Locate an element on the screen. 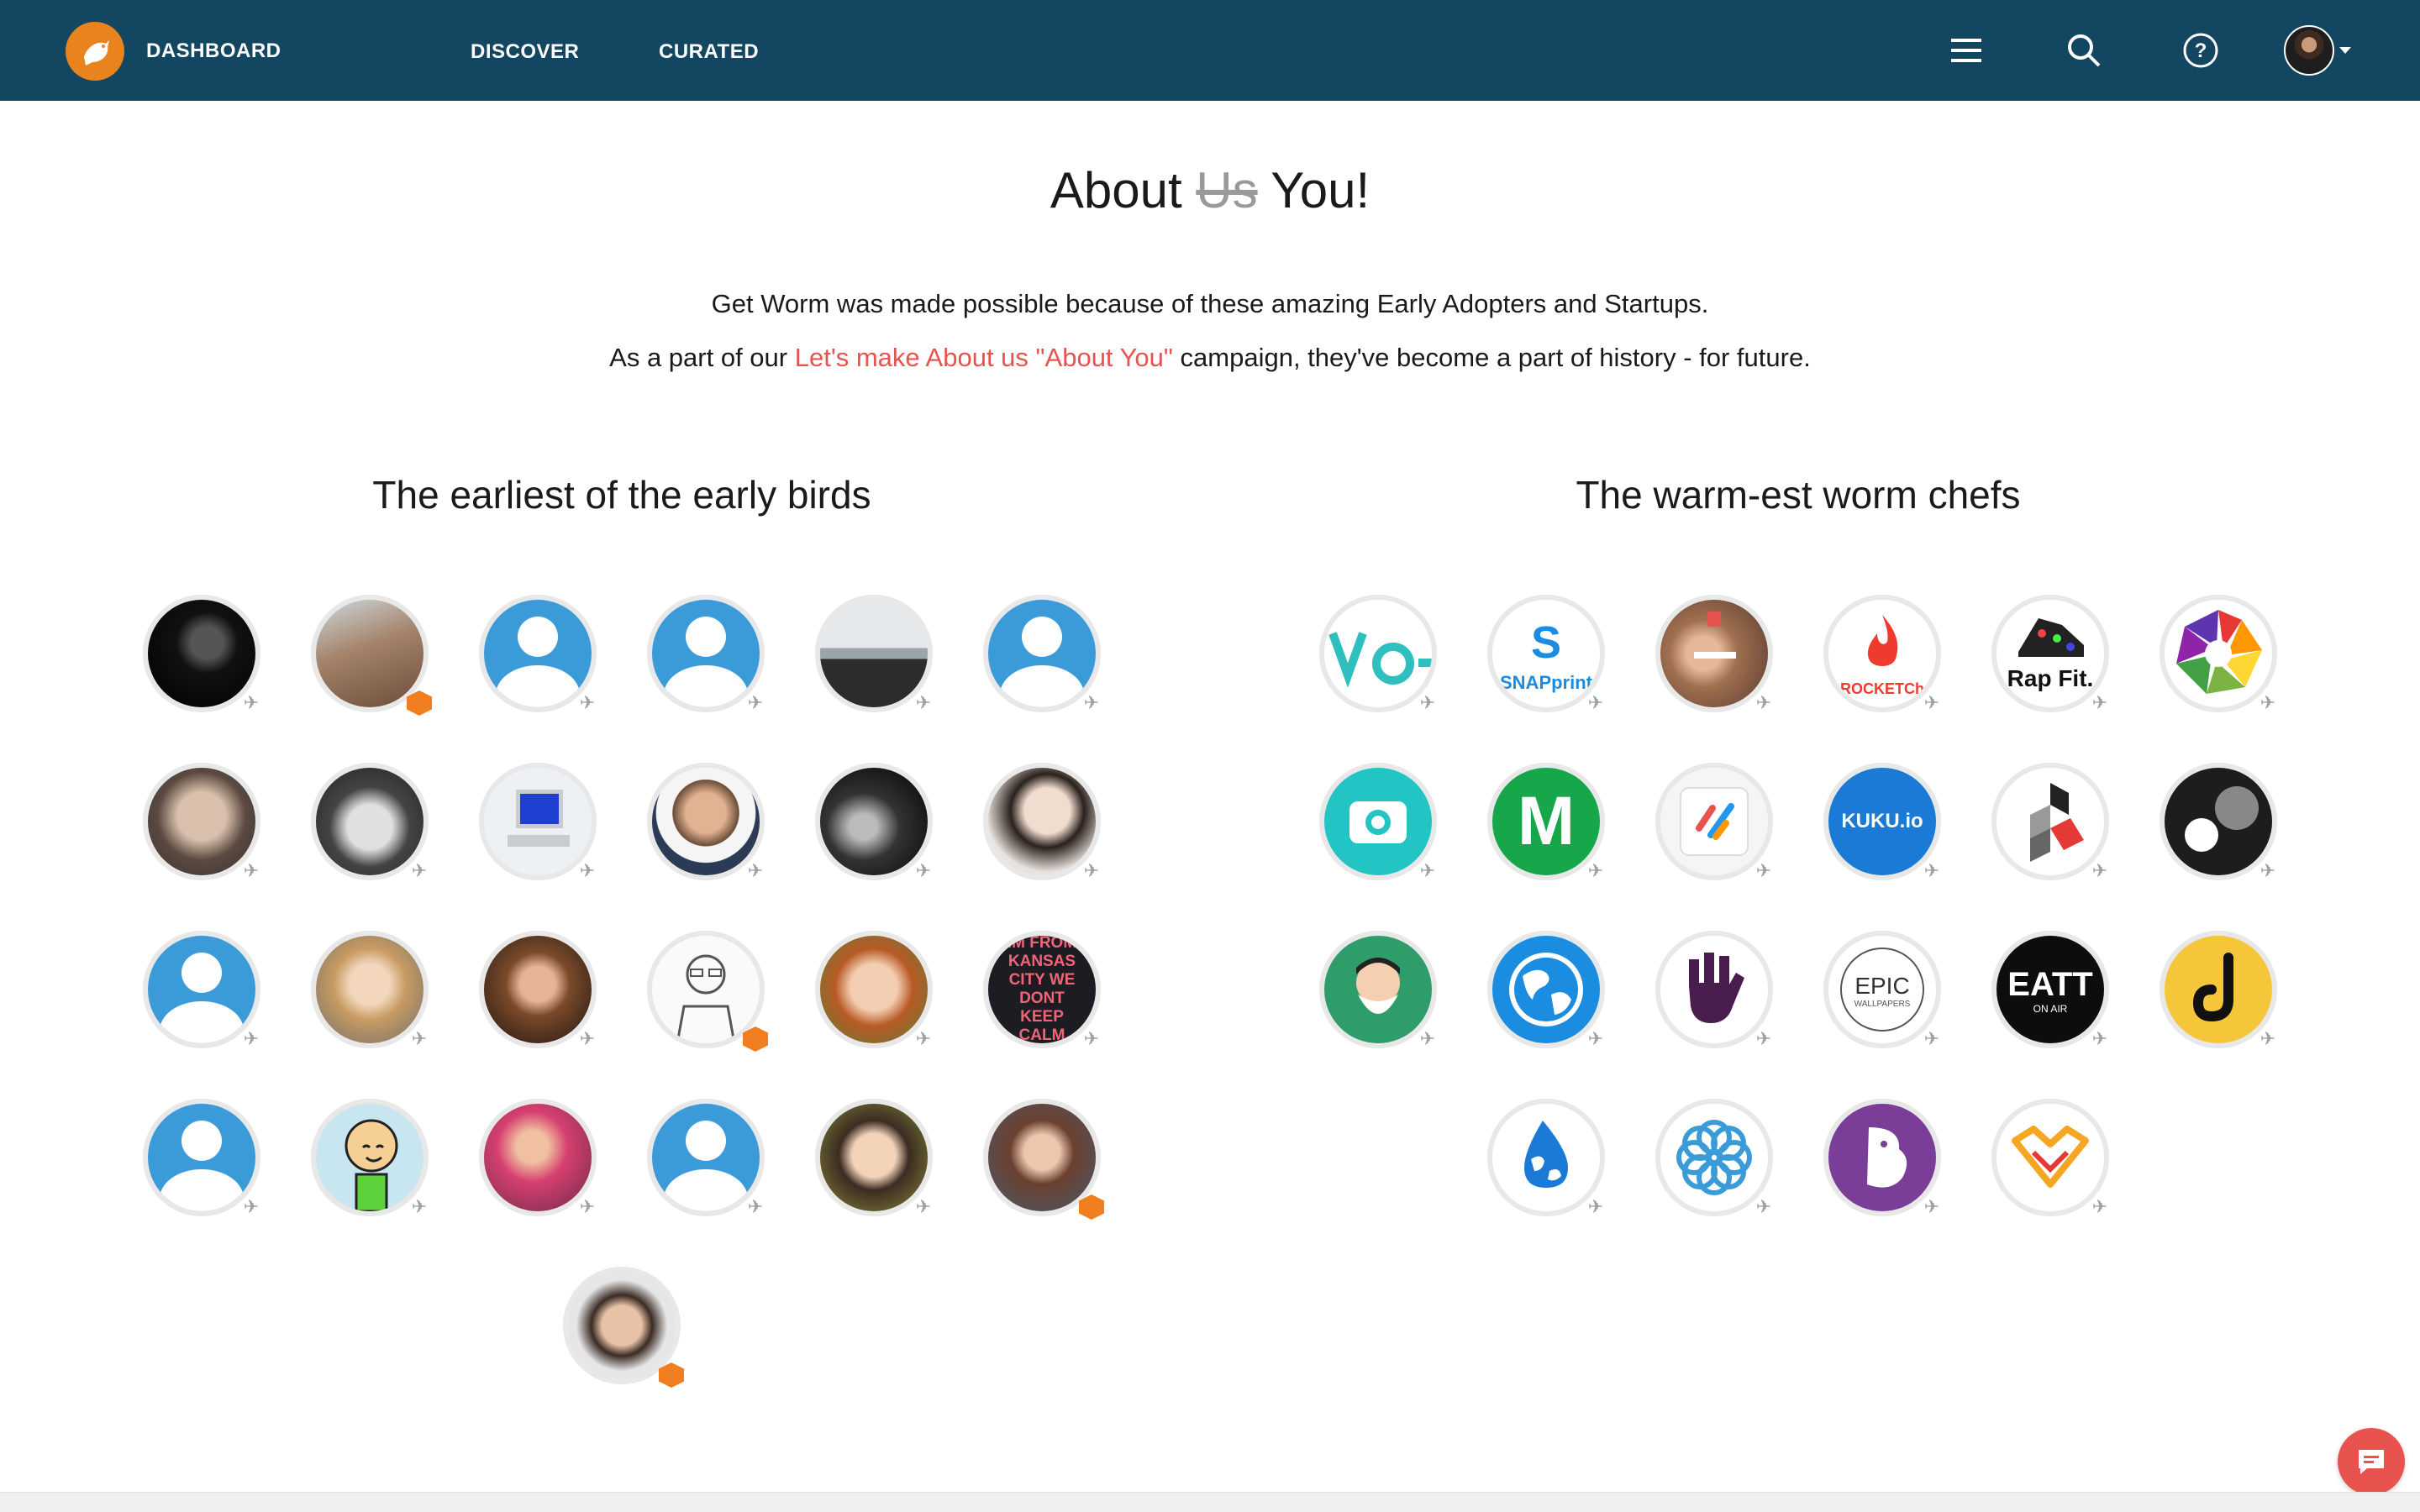 The height and width of the screenshot is (1512, 2420). title-about: About is located at coordinates (1116, 190).